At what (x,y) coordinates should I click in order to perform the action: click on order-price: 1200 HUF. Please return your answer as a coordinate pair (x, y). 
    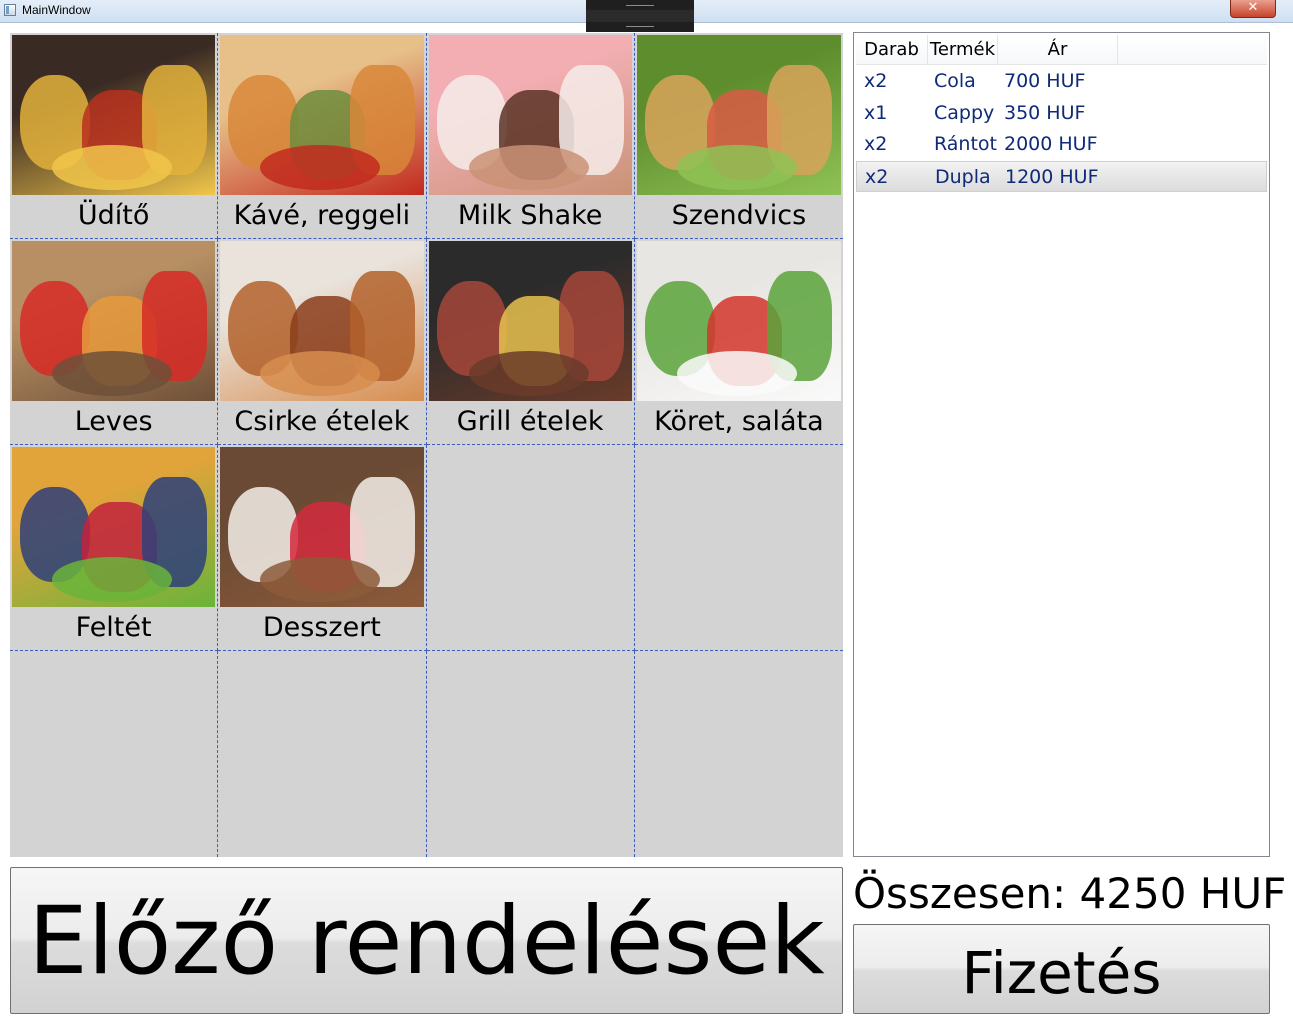
    Looking at the image, I should click on (1052, 176).